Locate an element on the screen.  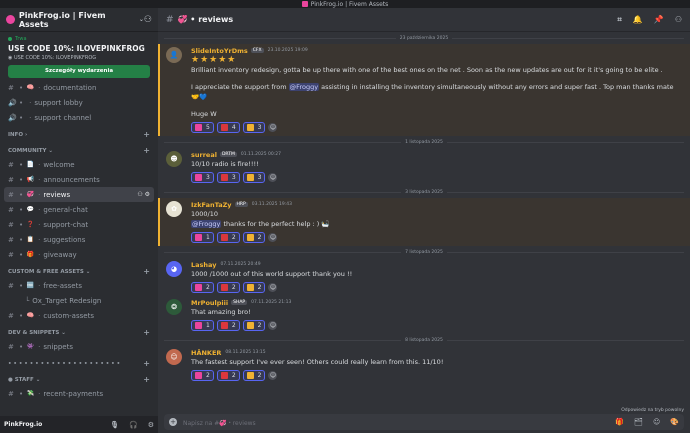
channel-settings-icons: ⚇ ⚙ is located at coordinates (143, 194).